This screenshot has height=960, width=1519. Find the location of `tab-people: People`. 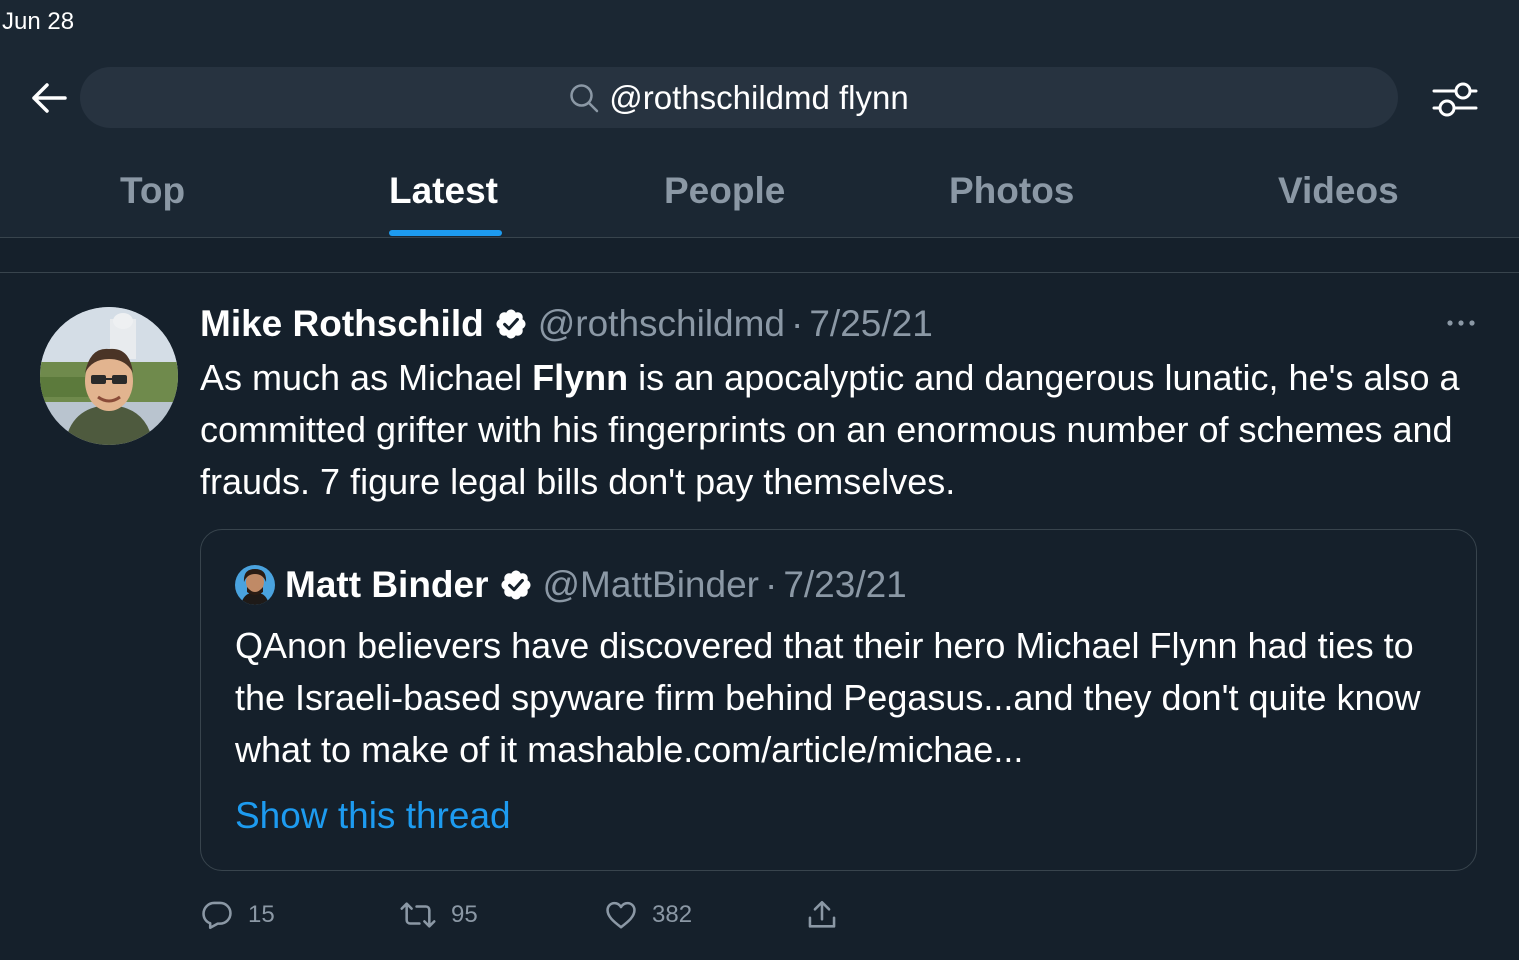

tab-people: People is located at coordinates (724, 191).